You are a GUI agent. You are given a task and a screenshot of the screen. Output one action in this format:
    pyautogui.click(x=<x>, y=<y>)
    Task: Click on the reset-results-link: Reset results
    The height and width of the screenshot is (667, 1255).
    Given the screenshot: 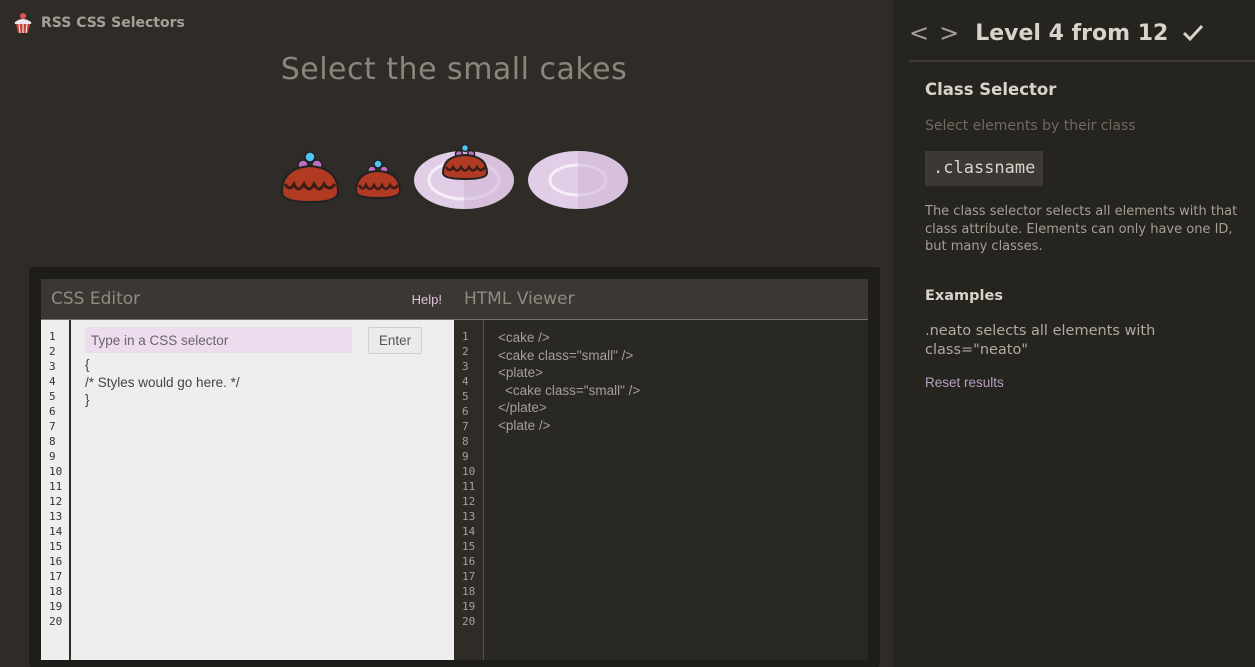 What is the action you would take?
    pyautogui.click(x=964, y=382)
    